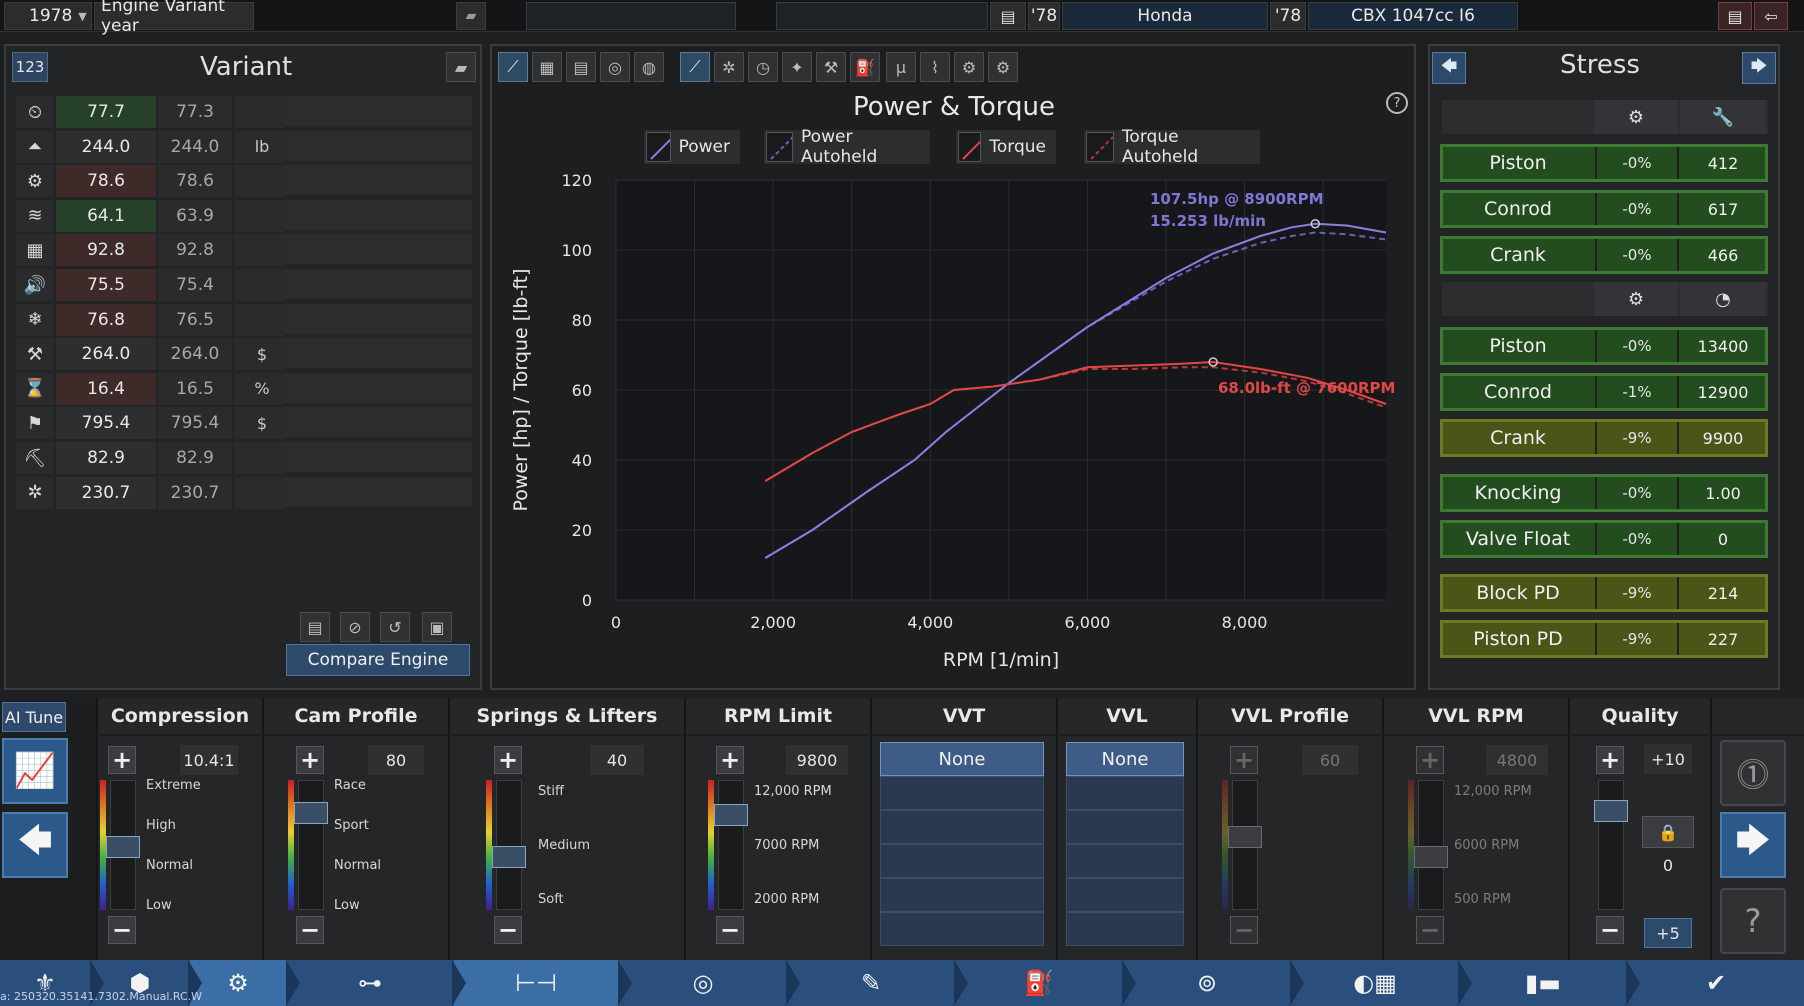 This screenshot has width=1804, height=1006. I want to click on prev-step-button: 🡄, so click(35, 845).